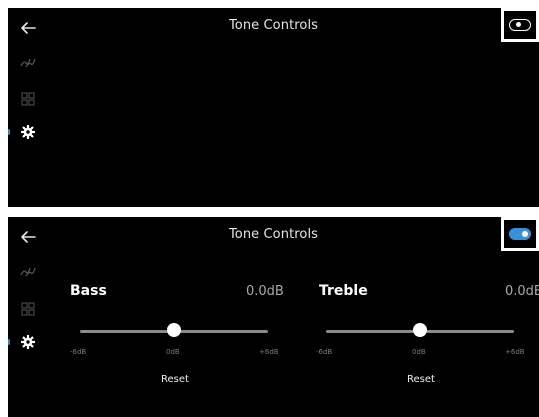 The width and height of the screenshot is (539, 417). Describe the element at coordinates (419, 352) in the screenshot. I see `treble-tick-mid: 0dB` at that location.